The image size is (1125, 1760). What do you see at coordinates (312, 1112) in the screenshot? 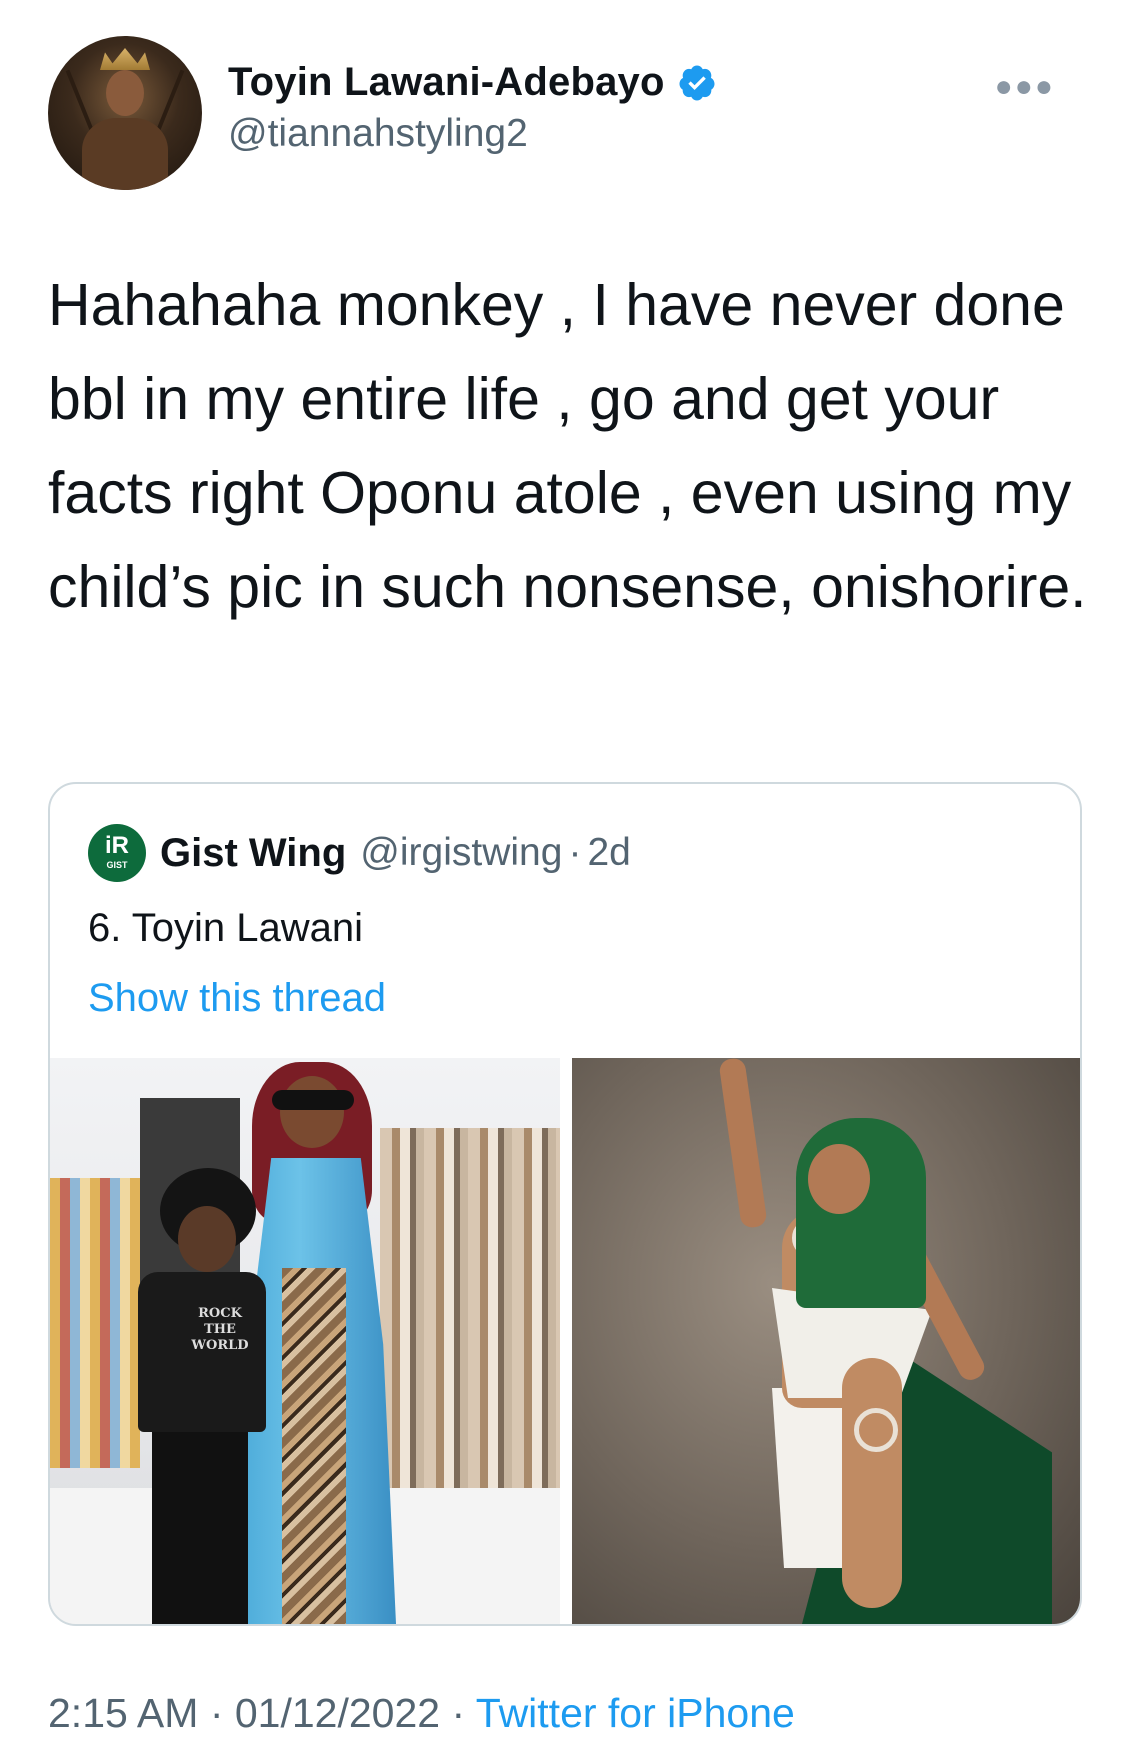
I see `photo1-woman-face` at bounding box center [312, 1112].